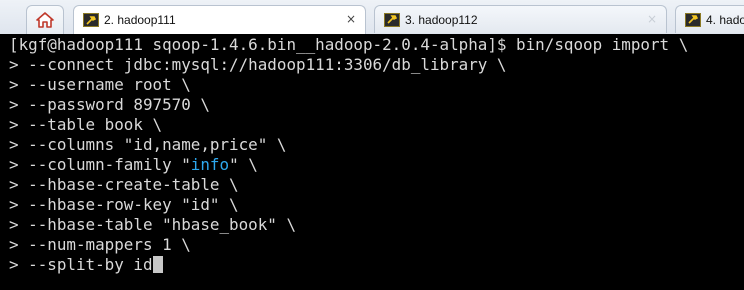 Image resolution: width=744 pixels, height=290 pixels. I want to click on terminal-line: > --table book \, so click(86, 124).